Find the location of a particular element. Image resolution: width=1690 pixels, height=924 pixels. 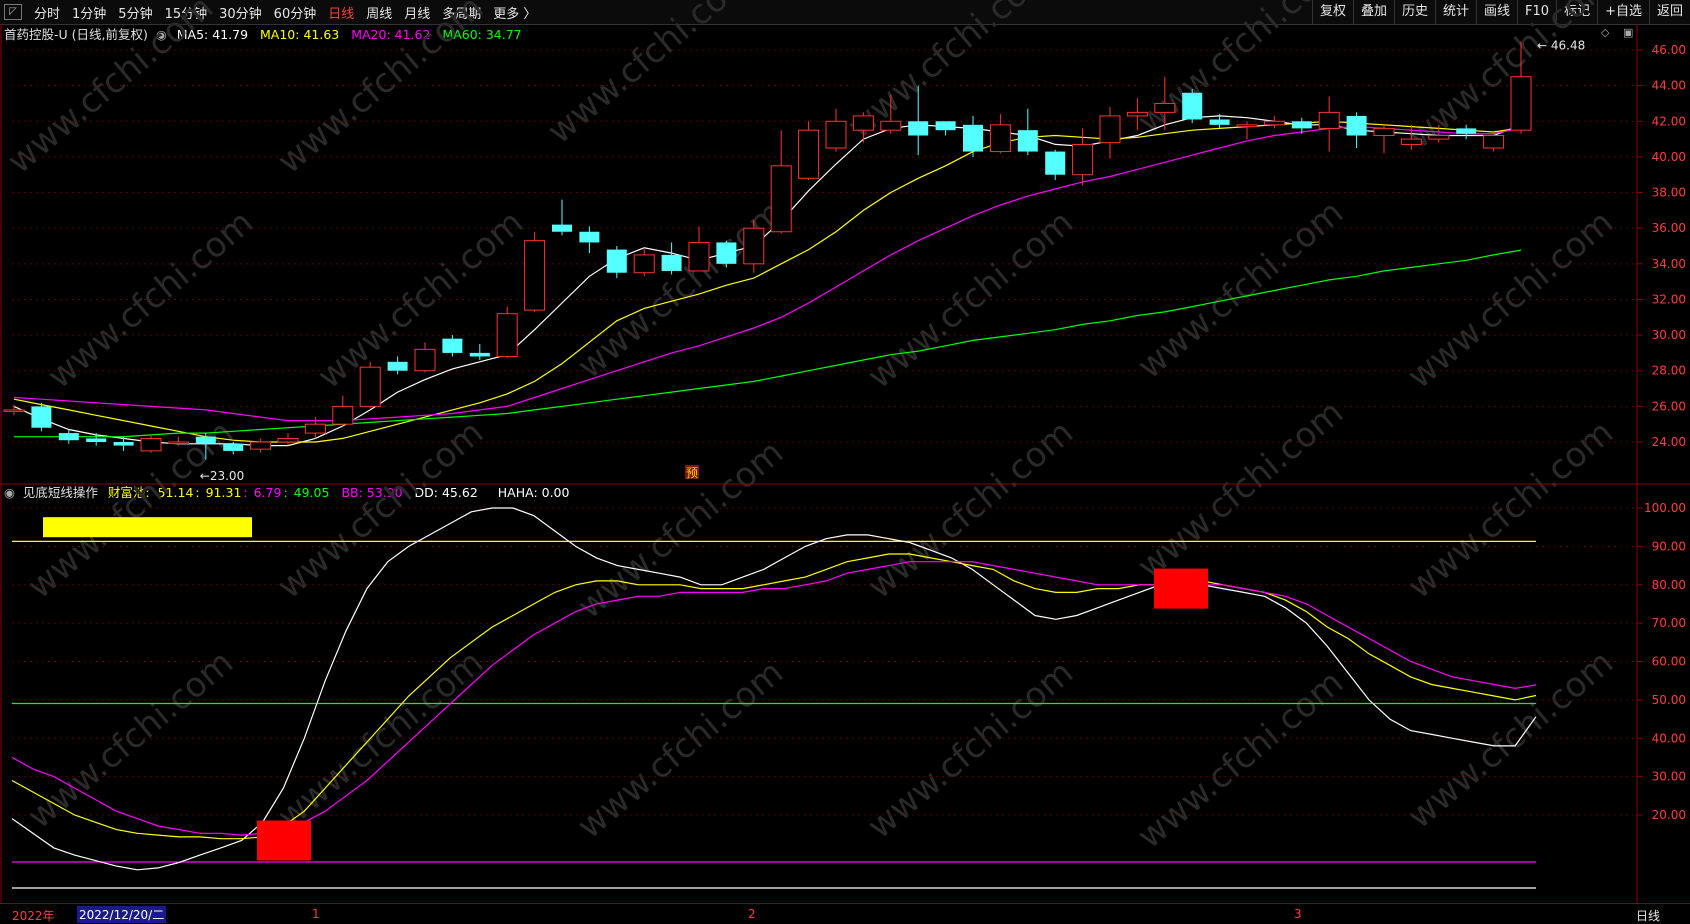

high-price-label: ← 46.48 is located at coordinates (1561, 45).